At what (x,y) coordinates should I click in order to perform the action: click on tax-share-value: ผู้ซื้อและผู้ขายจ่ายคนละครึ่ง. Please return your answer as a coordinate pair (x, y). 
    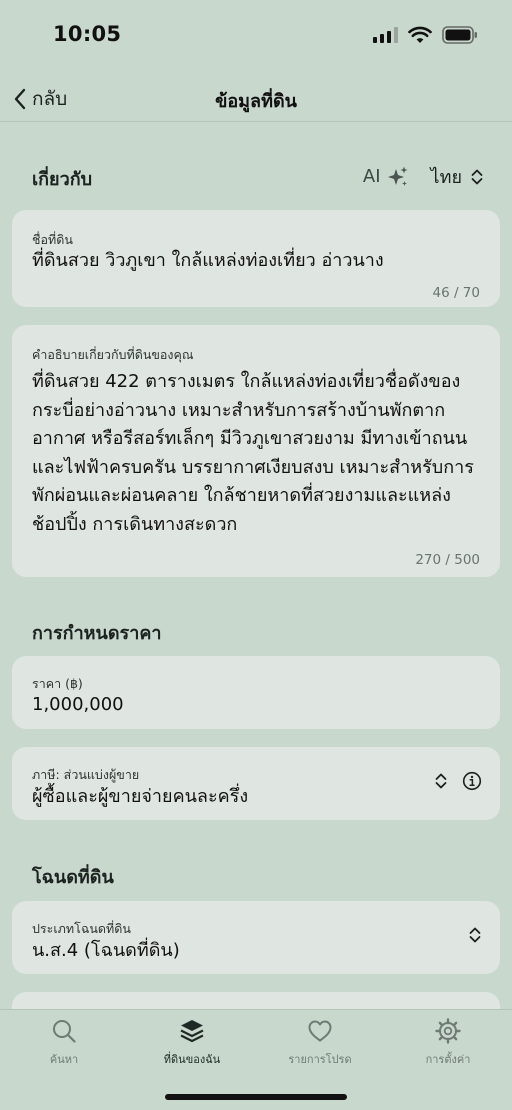
    Looking at the image, I should click on (140, 796).